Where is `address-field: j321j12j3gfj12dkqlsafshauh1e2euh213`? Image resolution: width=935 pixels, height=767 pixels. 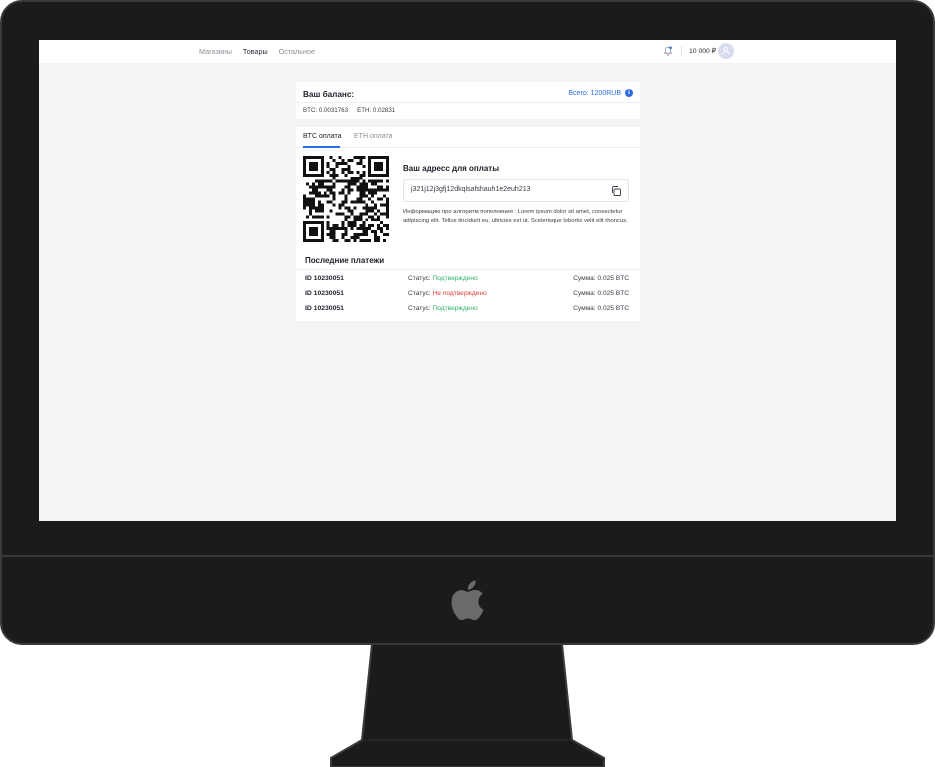
address-field: j321j12j3gfj12dkqlsafshauh1e2euh213 is located at coordinates (516, 190).